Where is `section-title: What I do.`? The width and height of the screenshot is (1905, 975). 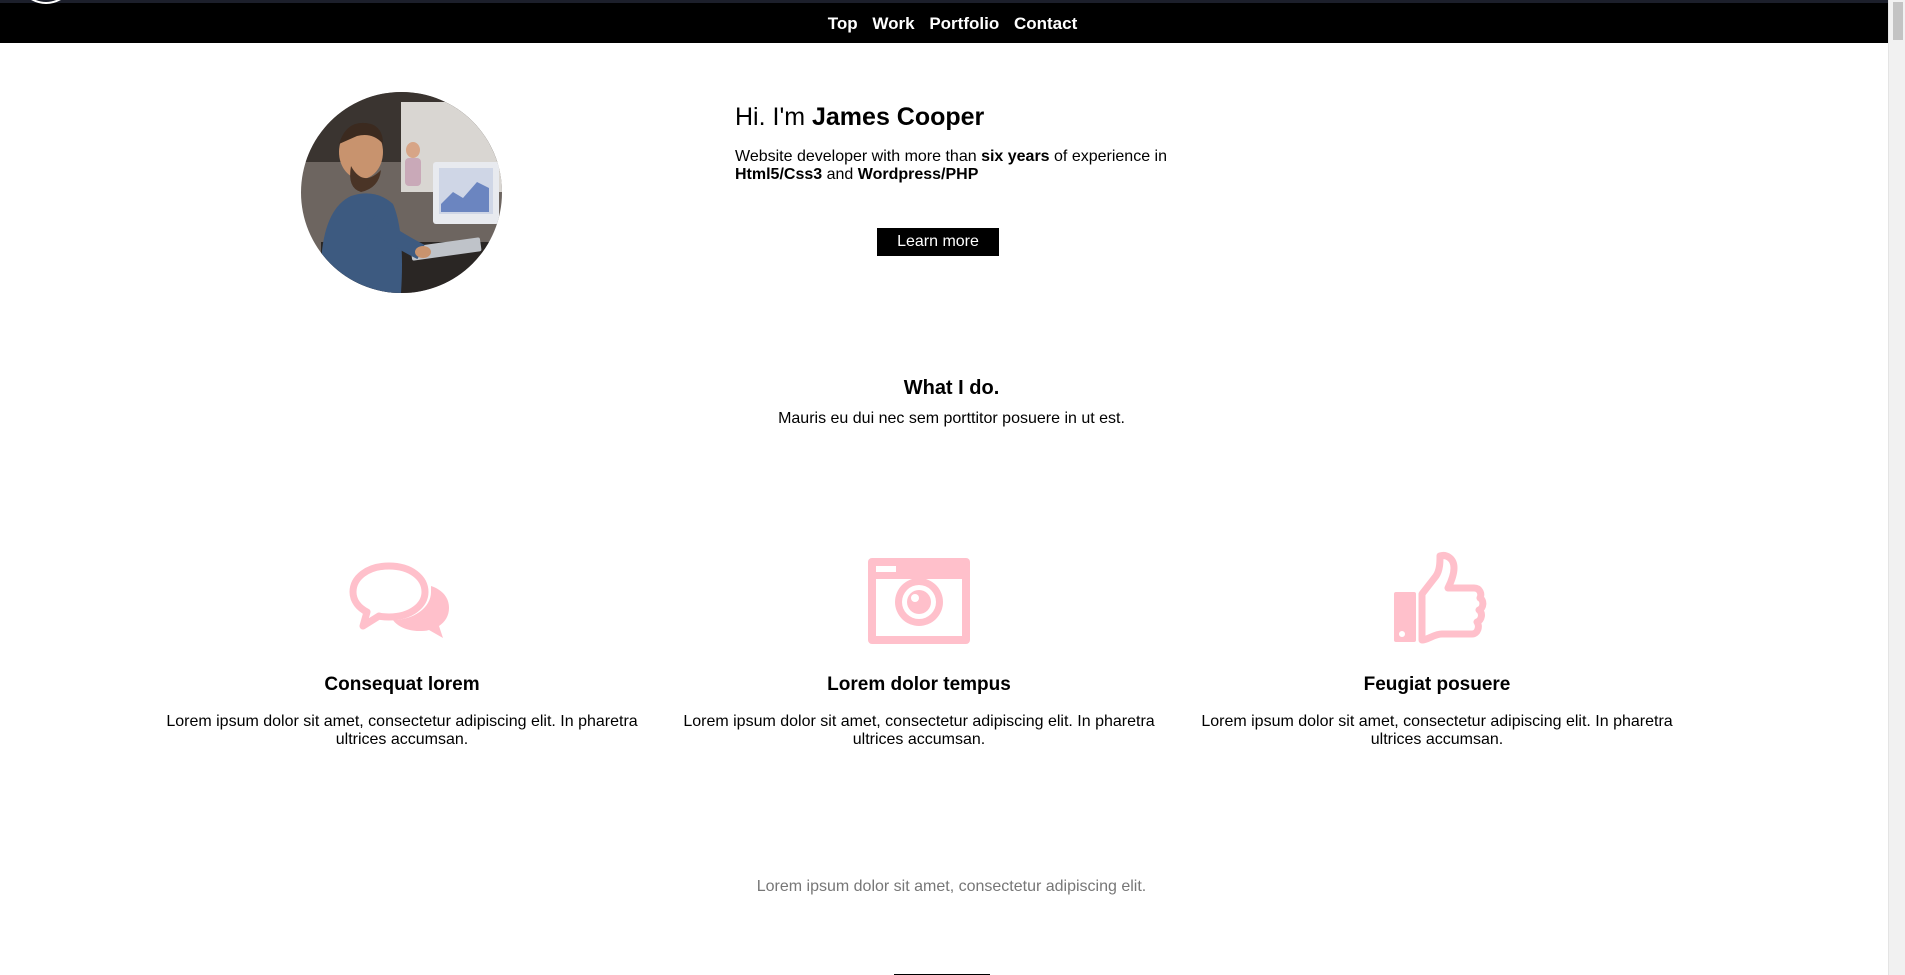
section-title: What I do. is located at coordinates (951, 388).